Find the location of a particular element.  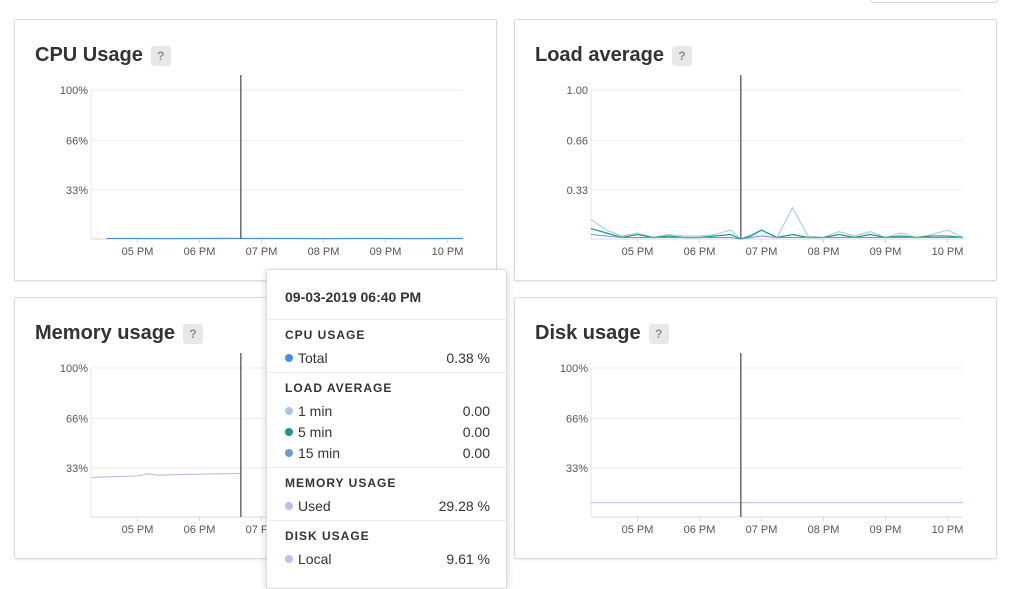

tooltip-row-value: 0.38 % is located at coordinates (468, 358).